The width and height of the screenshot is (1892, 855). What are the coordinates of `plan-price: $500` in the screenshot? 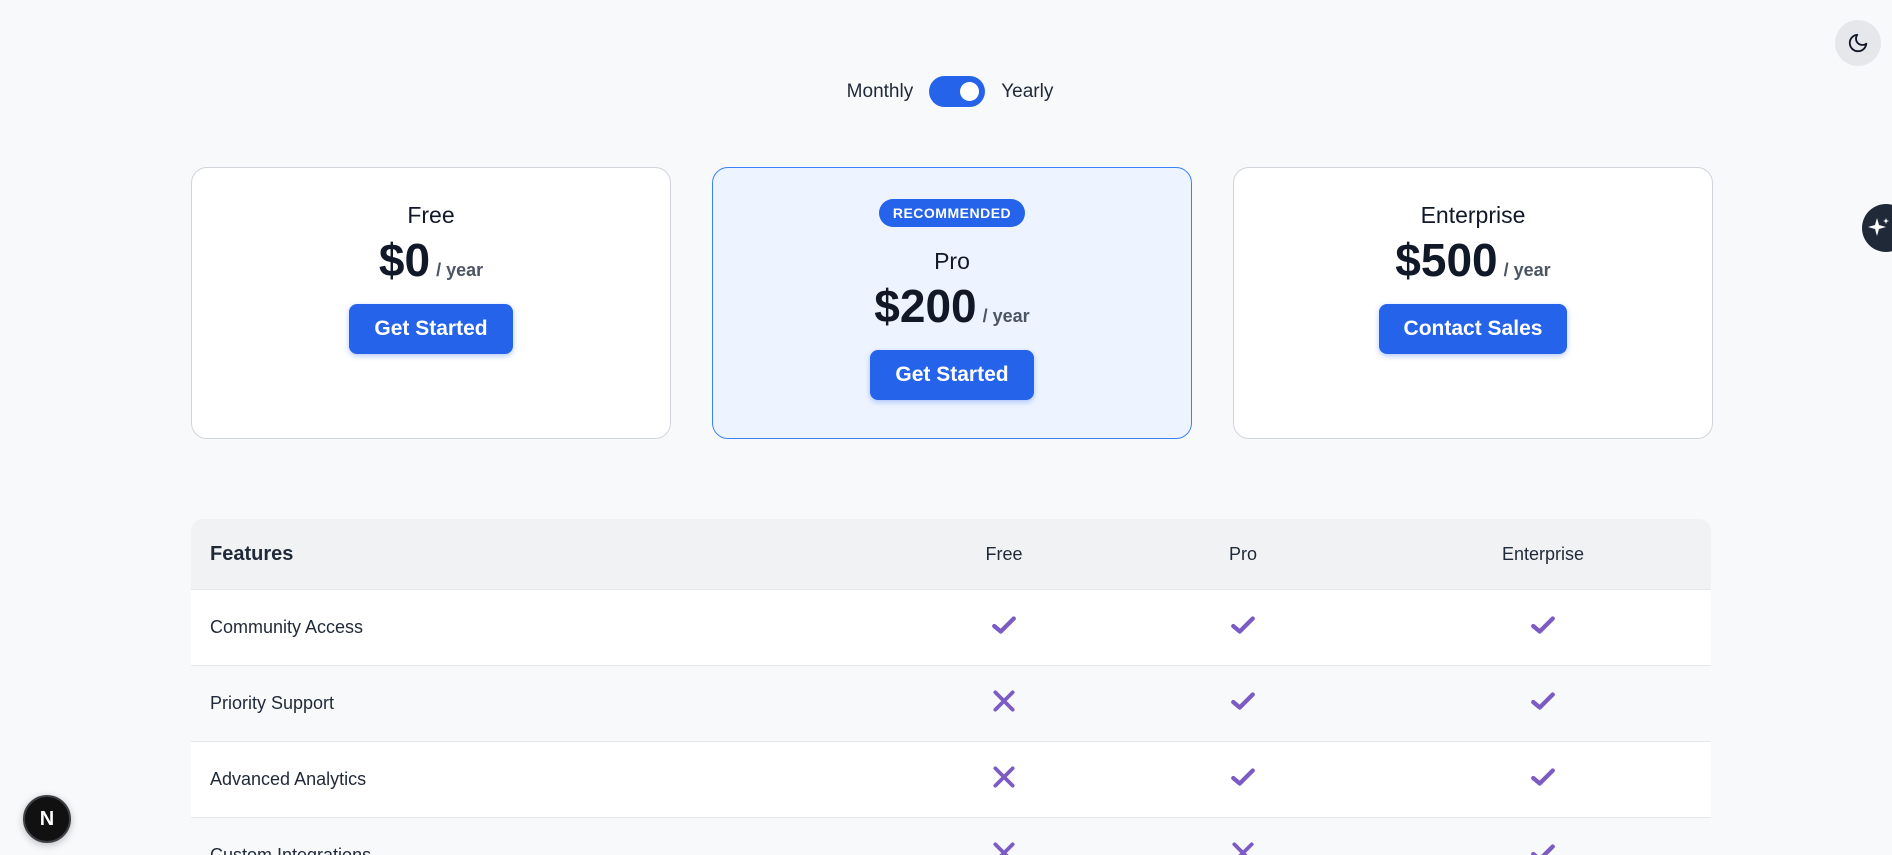 It's located at (1446, 260).